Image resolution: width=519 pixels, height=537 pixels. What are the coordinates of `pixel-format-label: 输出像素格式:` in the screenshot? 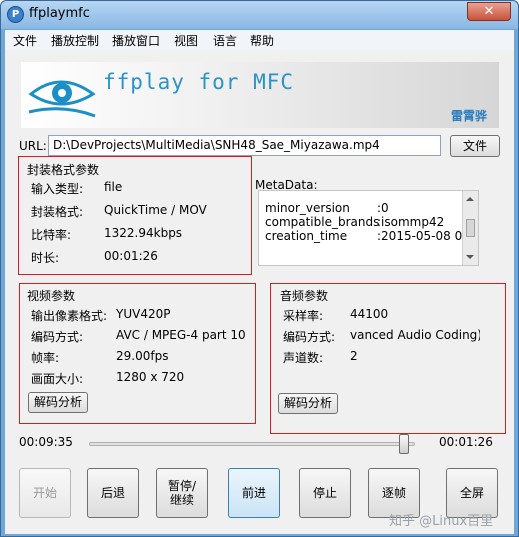 It's located at (69, 316).